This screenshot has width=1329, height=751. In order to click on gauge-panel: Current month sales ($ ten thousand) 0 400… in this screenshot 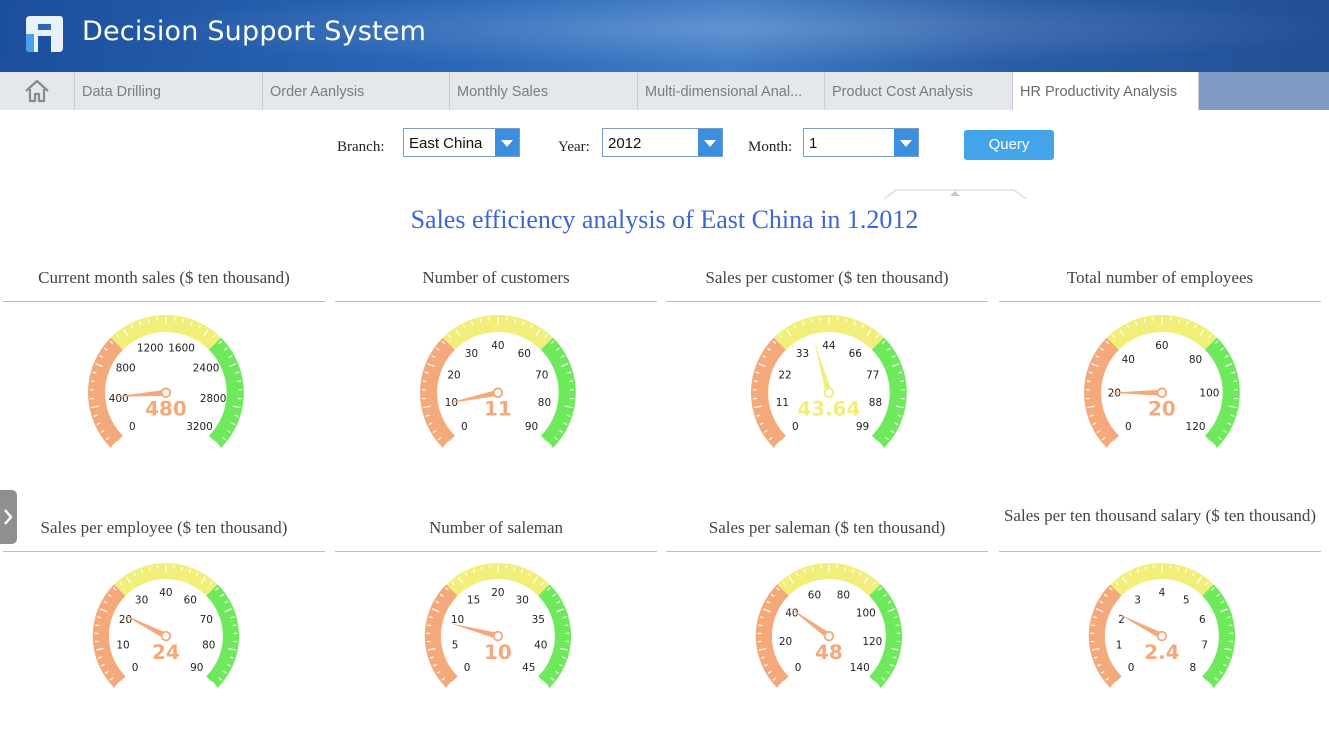, I will do `click(164, 357)`.